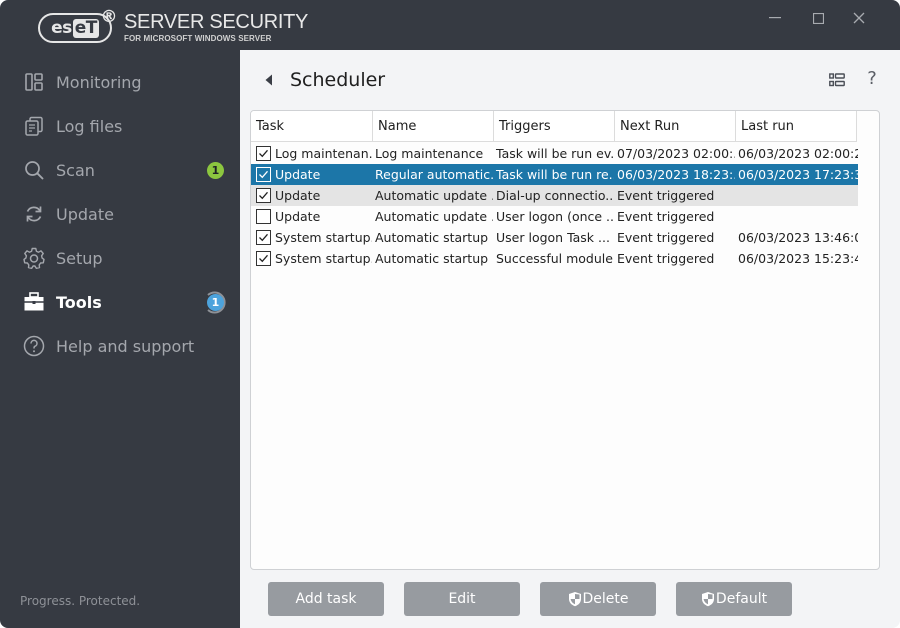 This screenshot has height=628, width=900. Describe the element at coordinates (34, 346) in the screenshot. I see `help-circle-icon` at that location.